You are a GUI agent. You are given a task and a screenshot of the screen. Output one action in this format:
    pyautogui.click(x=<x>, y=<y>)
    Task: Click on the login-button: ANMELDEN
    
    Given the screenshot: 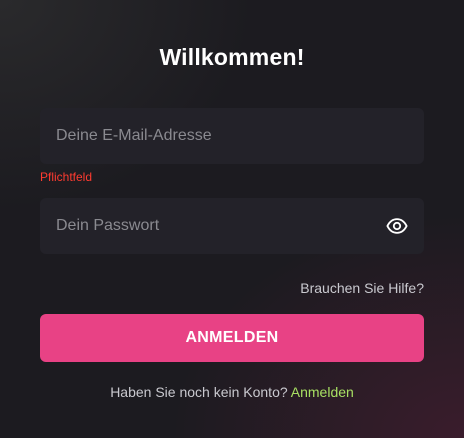 What is the action you would take?
    pyautogui.click(x=232, y=338)
    